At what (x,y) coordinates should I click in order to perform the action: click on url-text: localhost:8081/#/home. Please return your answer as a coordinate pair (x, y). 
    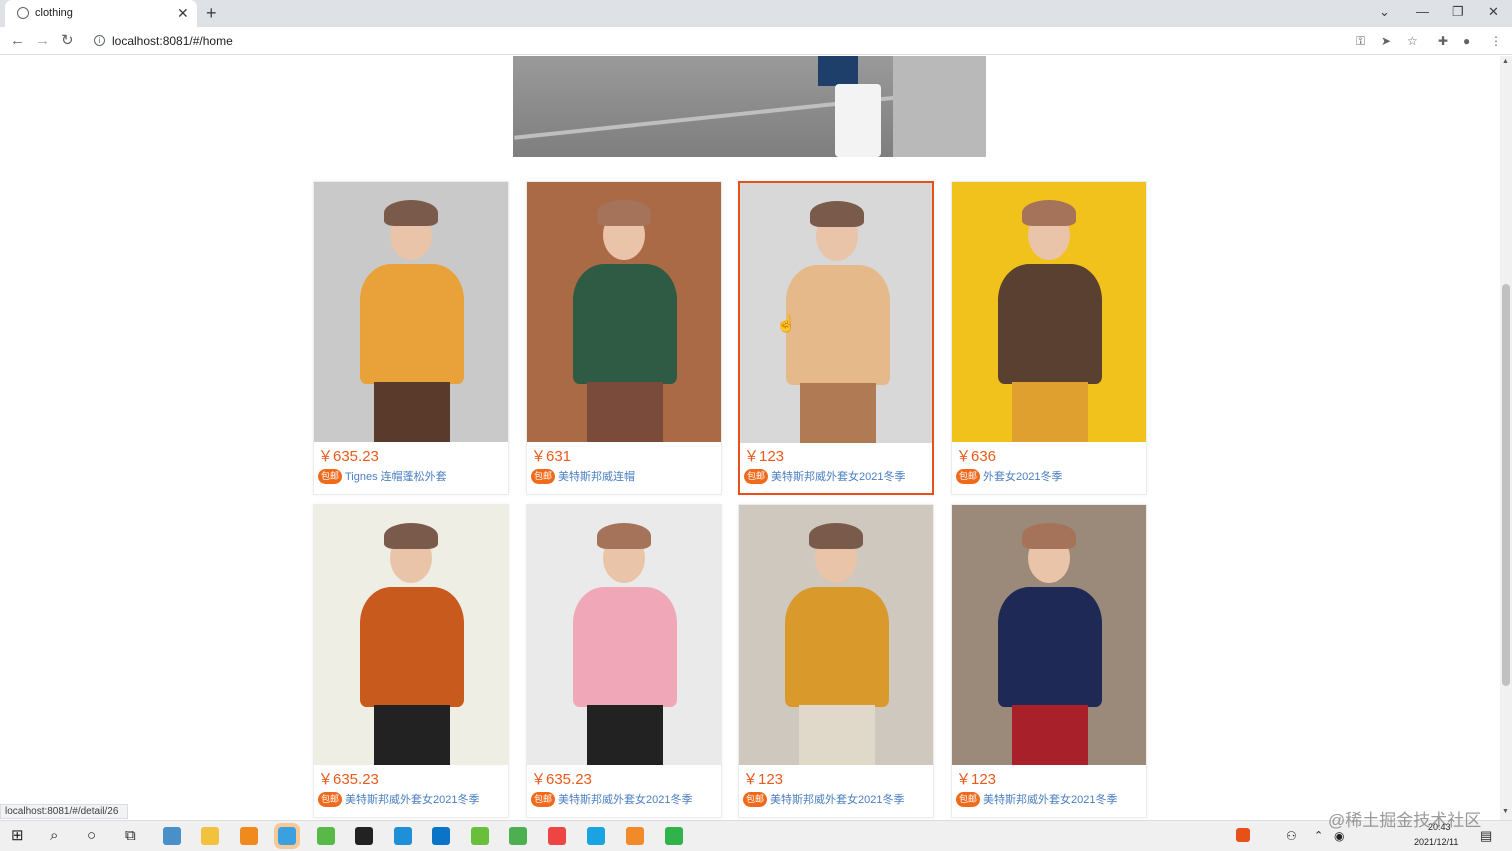
    Looking at the image, I should click on (172, 41).